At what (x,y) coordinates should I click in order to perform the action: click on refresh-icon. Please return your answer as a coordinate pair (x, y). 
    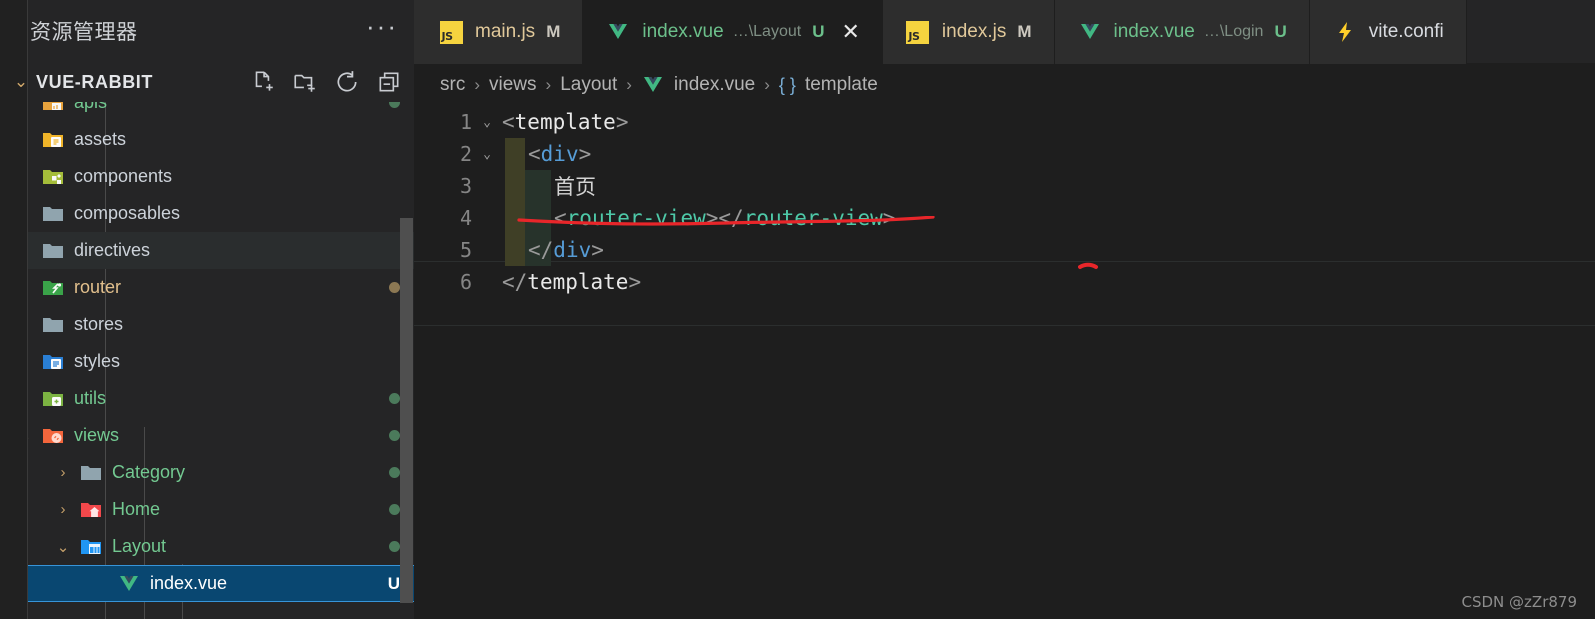
    Looking at the image, I should click on (347, 82).